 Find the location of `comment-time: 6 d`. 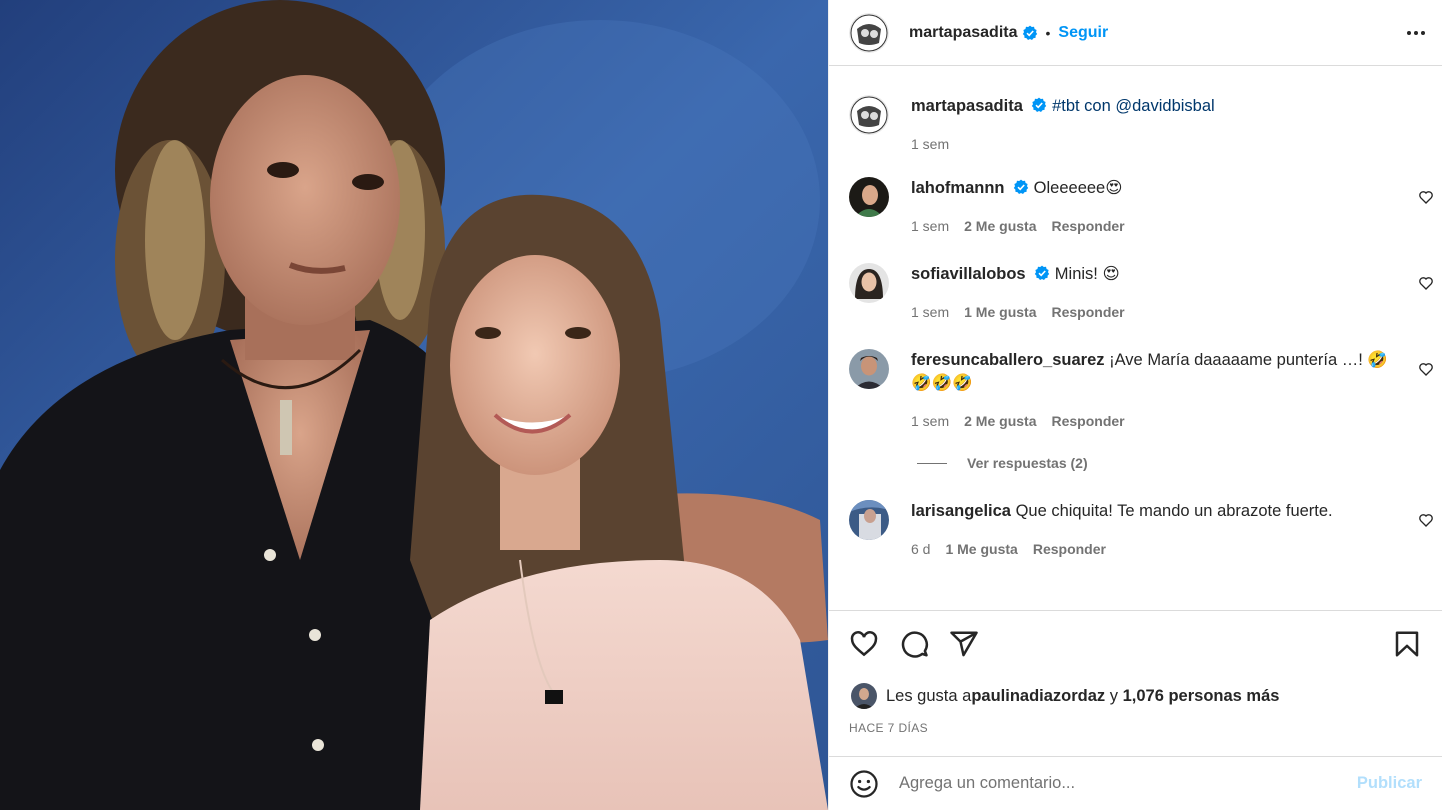

comment-time: 6 d is located at coordinates (920, 549).